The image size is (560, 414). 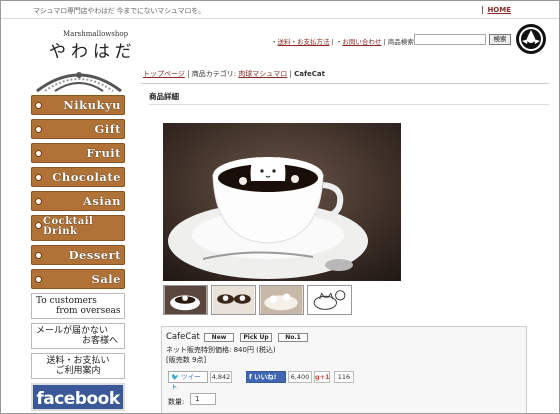 I want to click on mail-help-banner: メールが届かない お客様へ, so click(x=78, y=336).